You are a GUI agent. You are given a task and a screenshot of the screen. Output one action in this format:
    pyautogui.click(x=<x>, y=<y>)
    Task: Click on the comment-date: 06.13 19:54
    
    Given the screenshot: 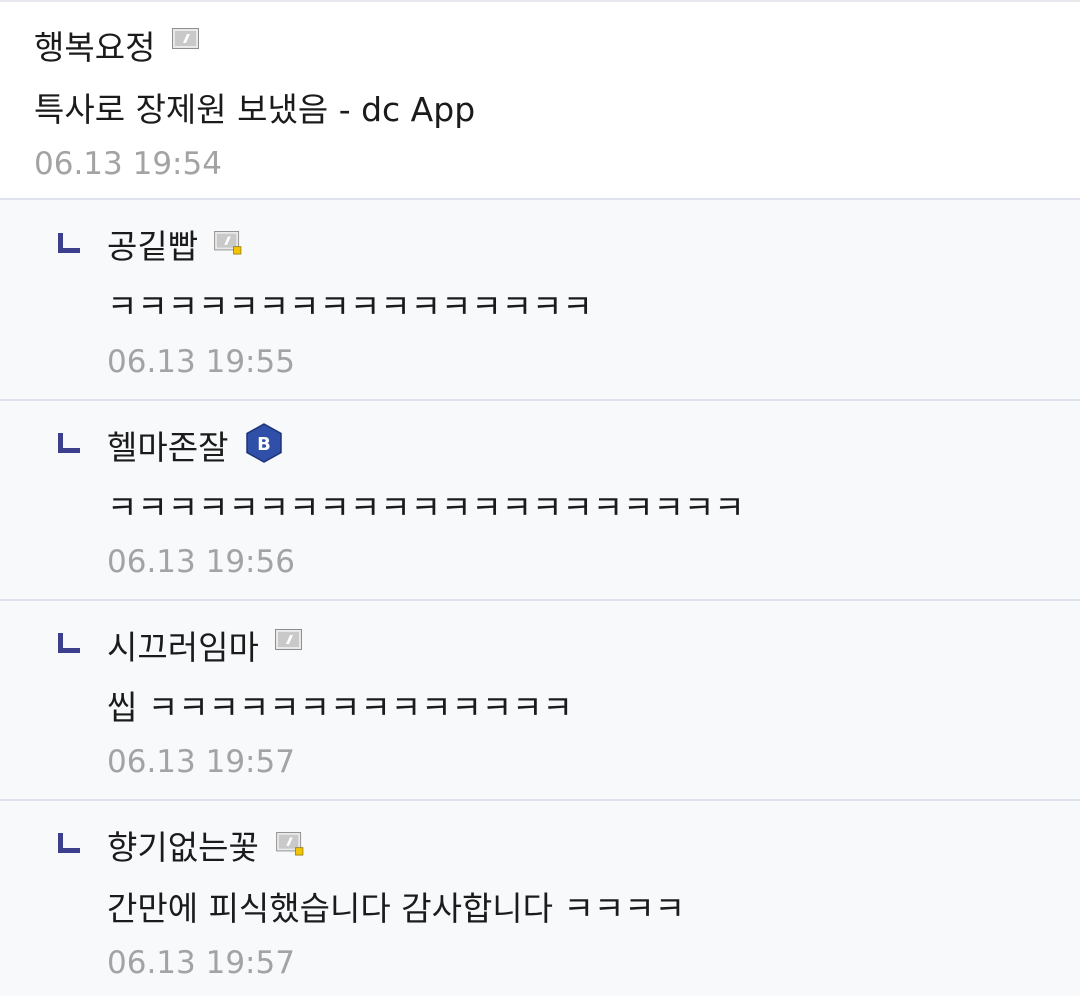 What is the action you would take?
    pyautogui.click(x=128, y=164)
    